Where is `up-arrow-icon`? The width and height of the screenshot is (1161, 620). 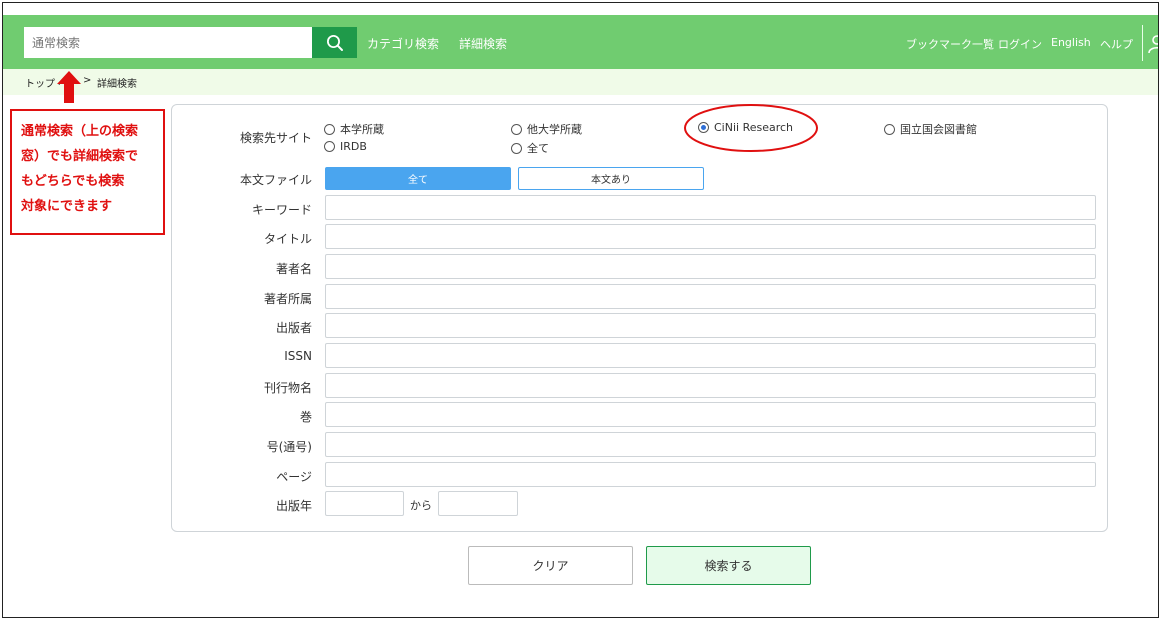 up-arrow-icon is located at coordinates (69, 87).